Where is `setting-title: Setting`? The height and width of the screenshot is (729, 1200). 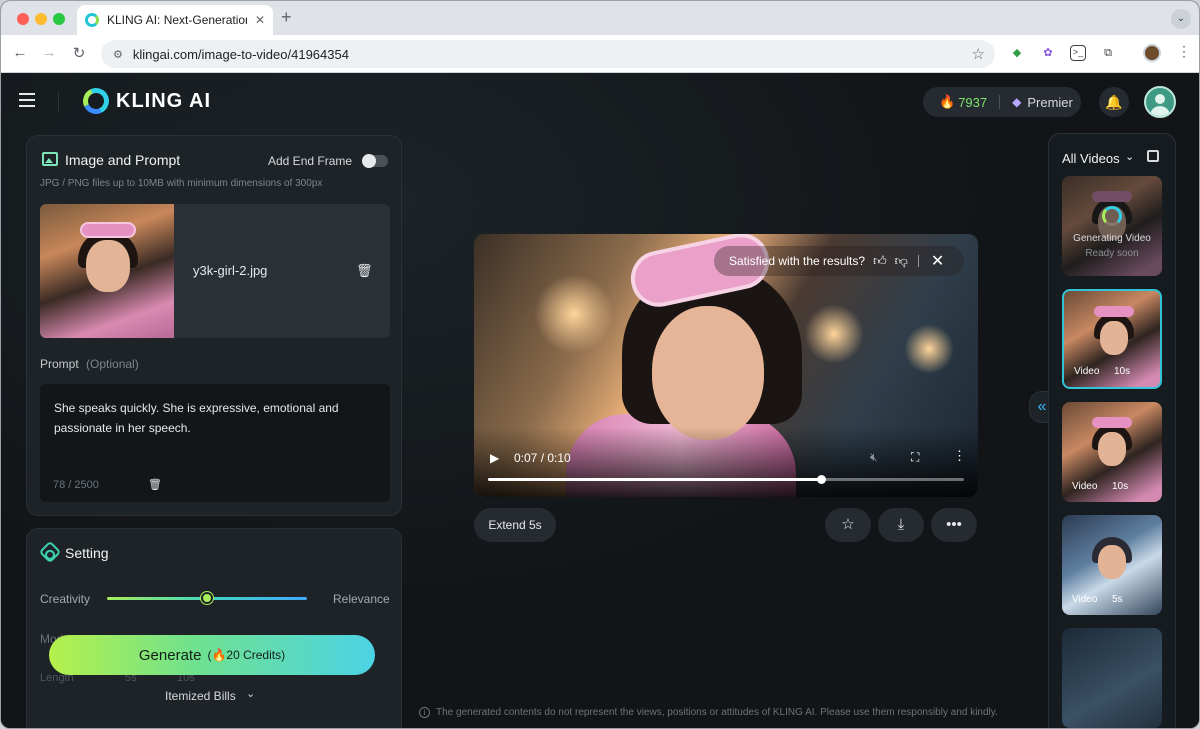 setting-title: Setting is located at coordinates (87, 553).